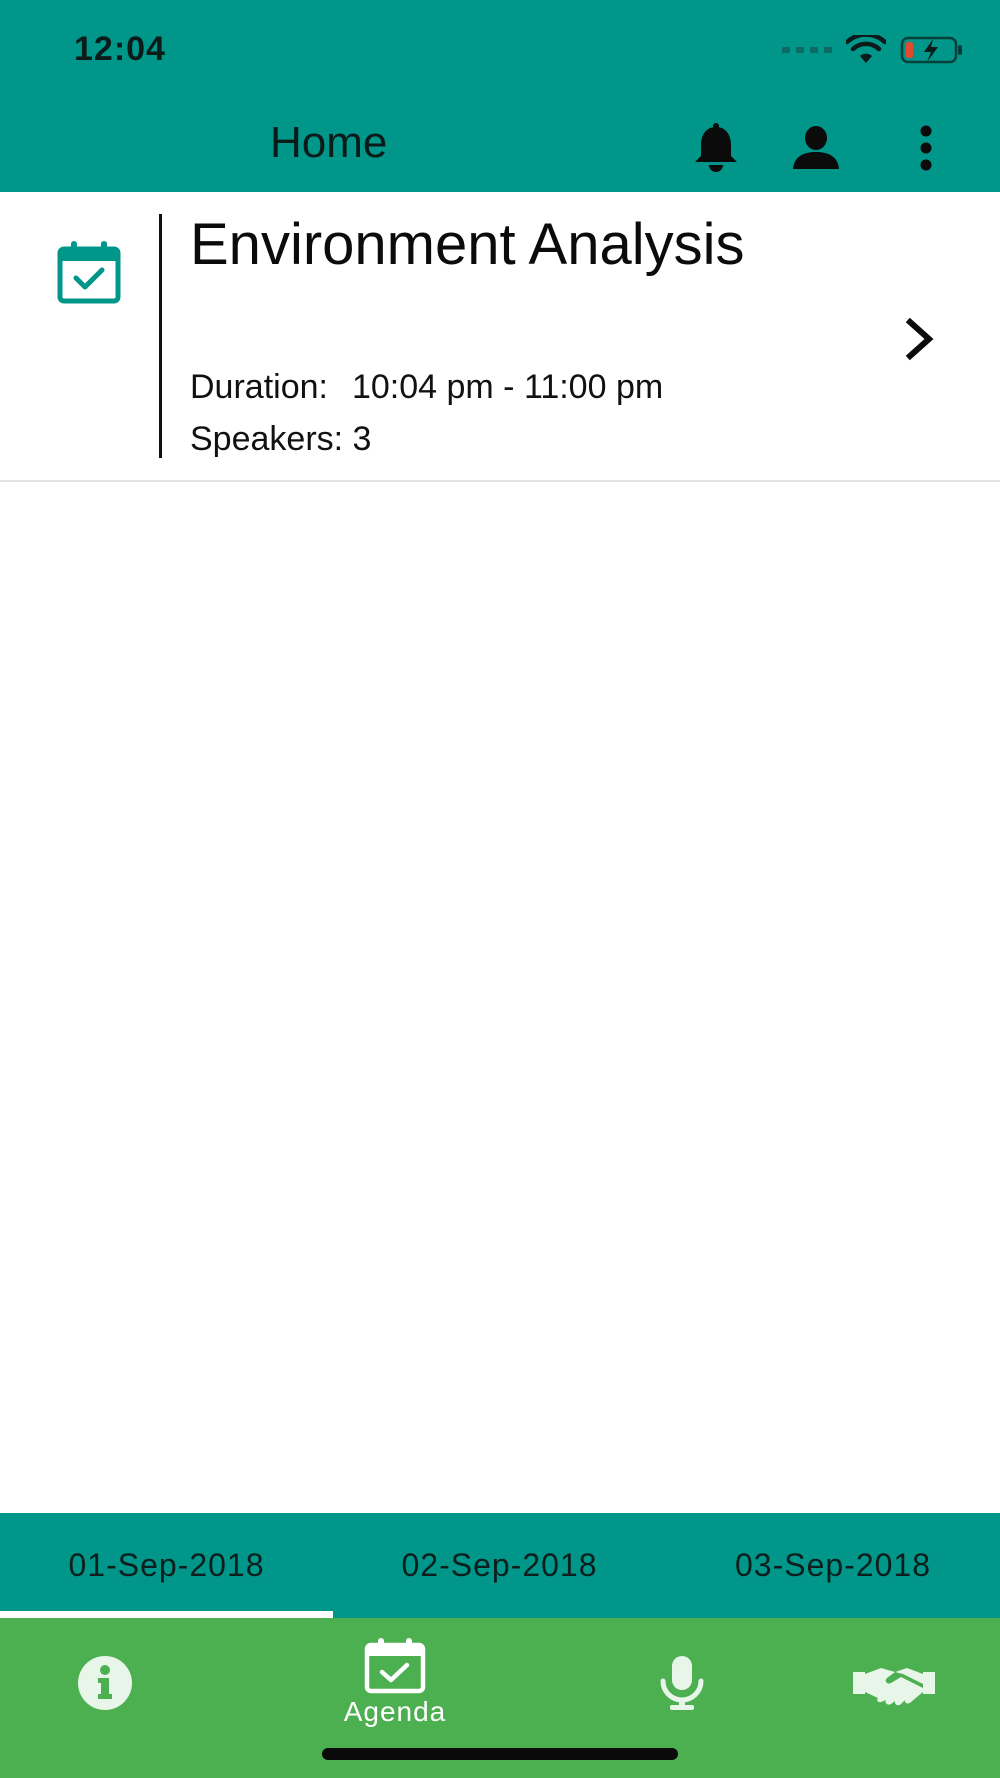  What do you see at coordinates (500, 96) in the screenshot?
I see `top-app-bar: 12:04 Home` at bounding box center [500, 96].